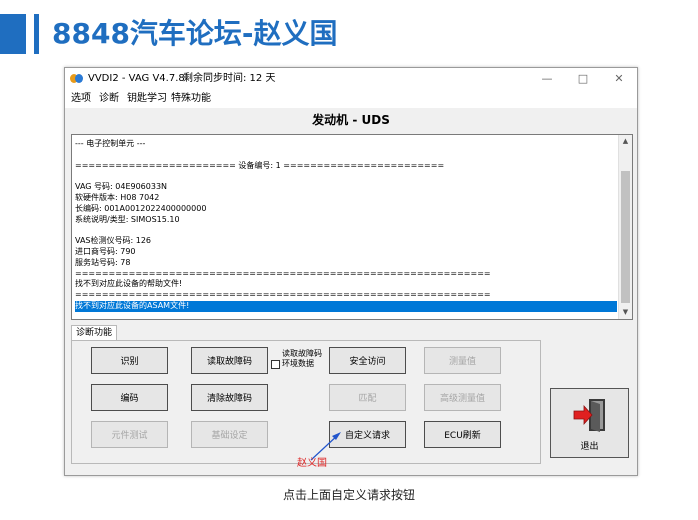 The width and height of the screenshot is (698, 520). What do you see at coordinates (462, 360) in the screenshot?
I see `measure-value-button: 测量值` at bounding box center [462, 360].